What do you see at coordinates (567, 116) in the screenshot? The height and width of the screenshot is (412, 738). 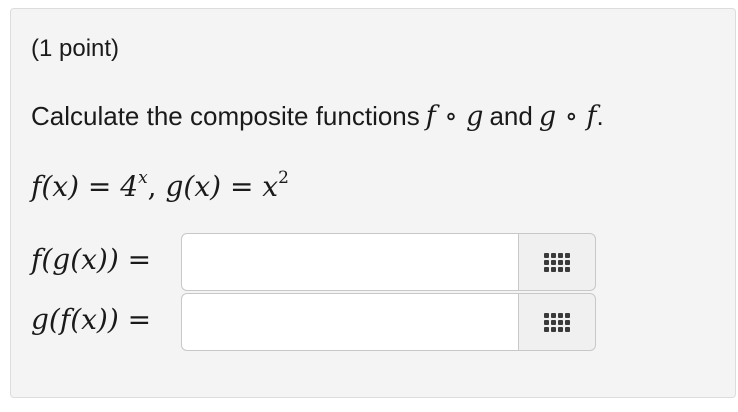 I see `composition-g-of-f: g ∘ f` at bounding box center [567, 116].